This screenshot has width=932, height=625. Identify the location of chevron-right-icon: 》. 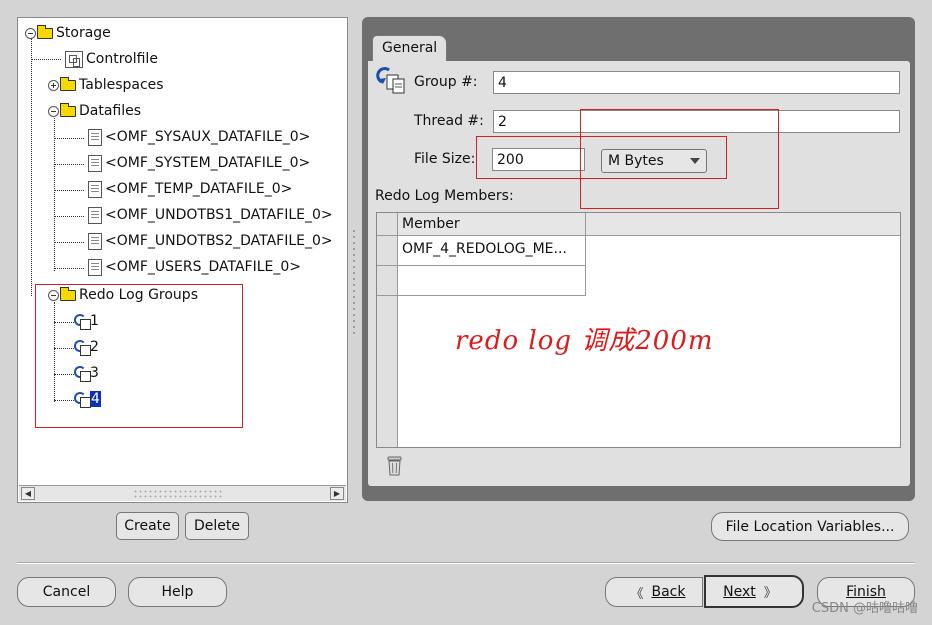
(770, 593).